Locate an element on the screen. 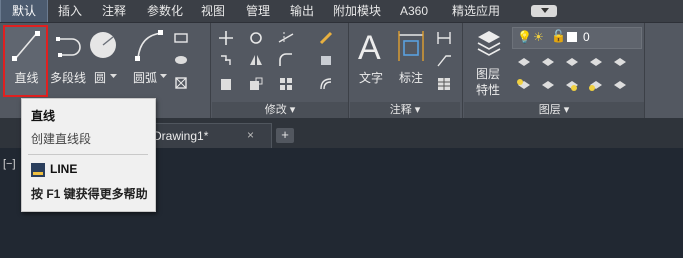 The height and width of the screenshot is (258, 683). tab-manage: 管理 is located at coordinates (258, 11).